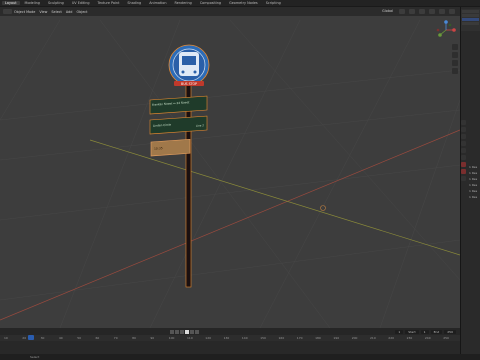 The image size is (480, 360). What do you see at coordinates (427, 338) in the screenshot?
I see `ruler-tick-label: 240` at bounding box center [427, 338].